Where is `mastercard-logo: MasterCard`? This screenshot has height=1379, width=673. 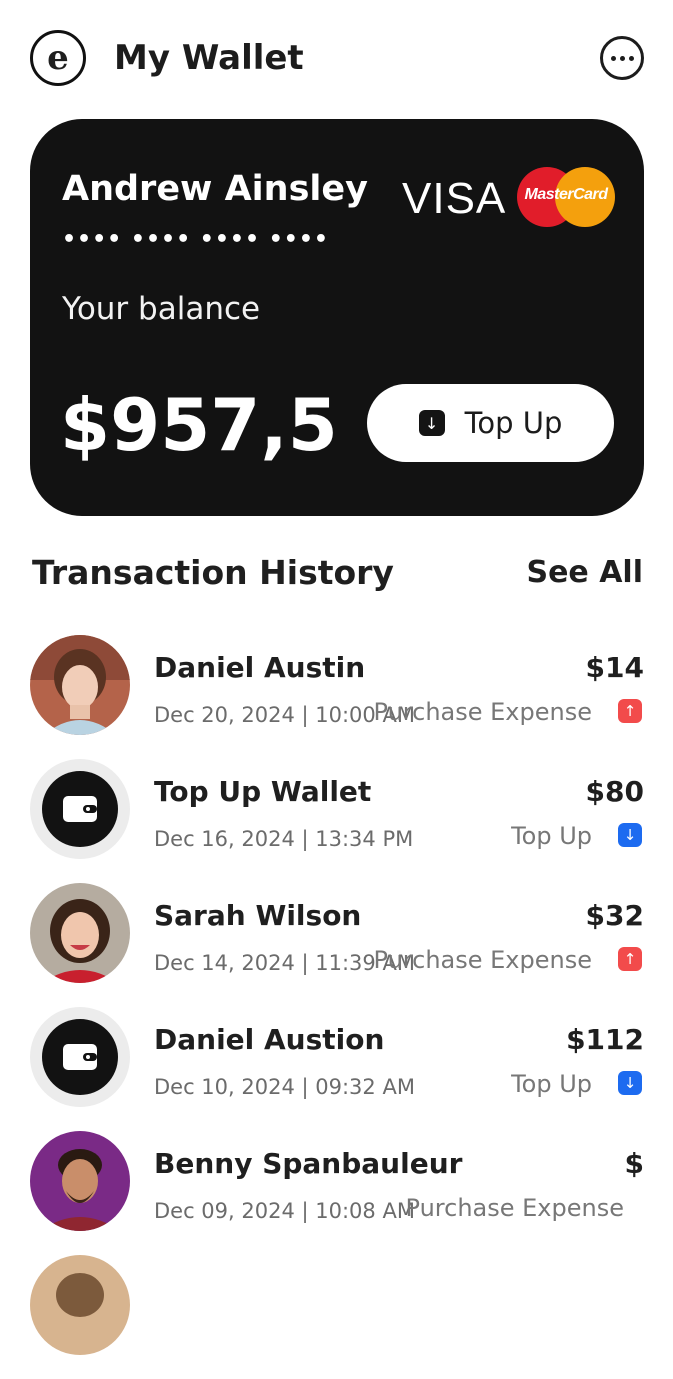 mastercard-logo: MasterCard is located at coordinates (566, 197).